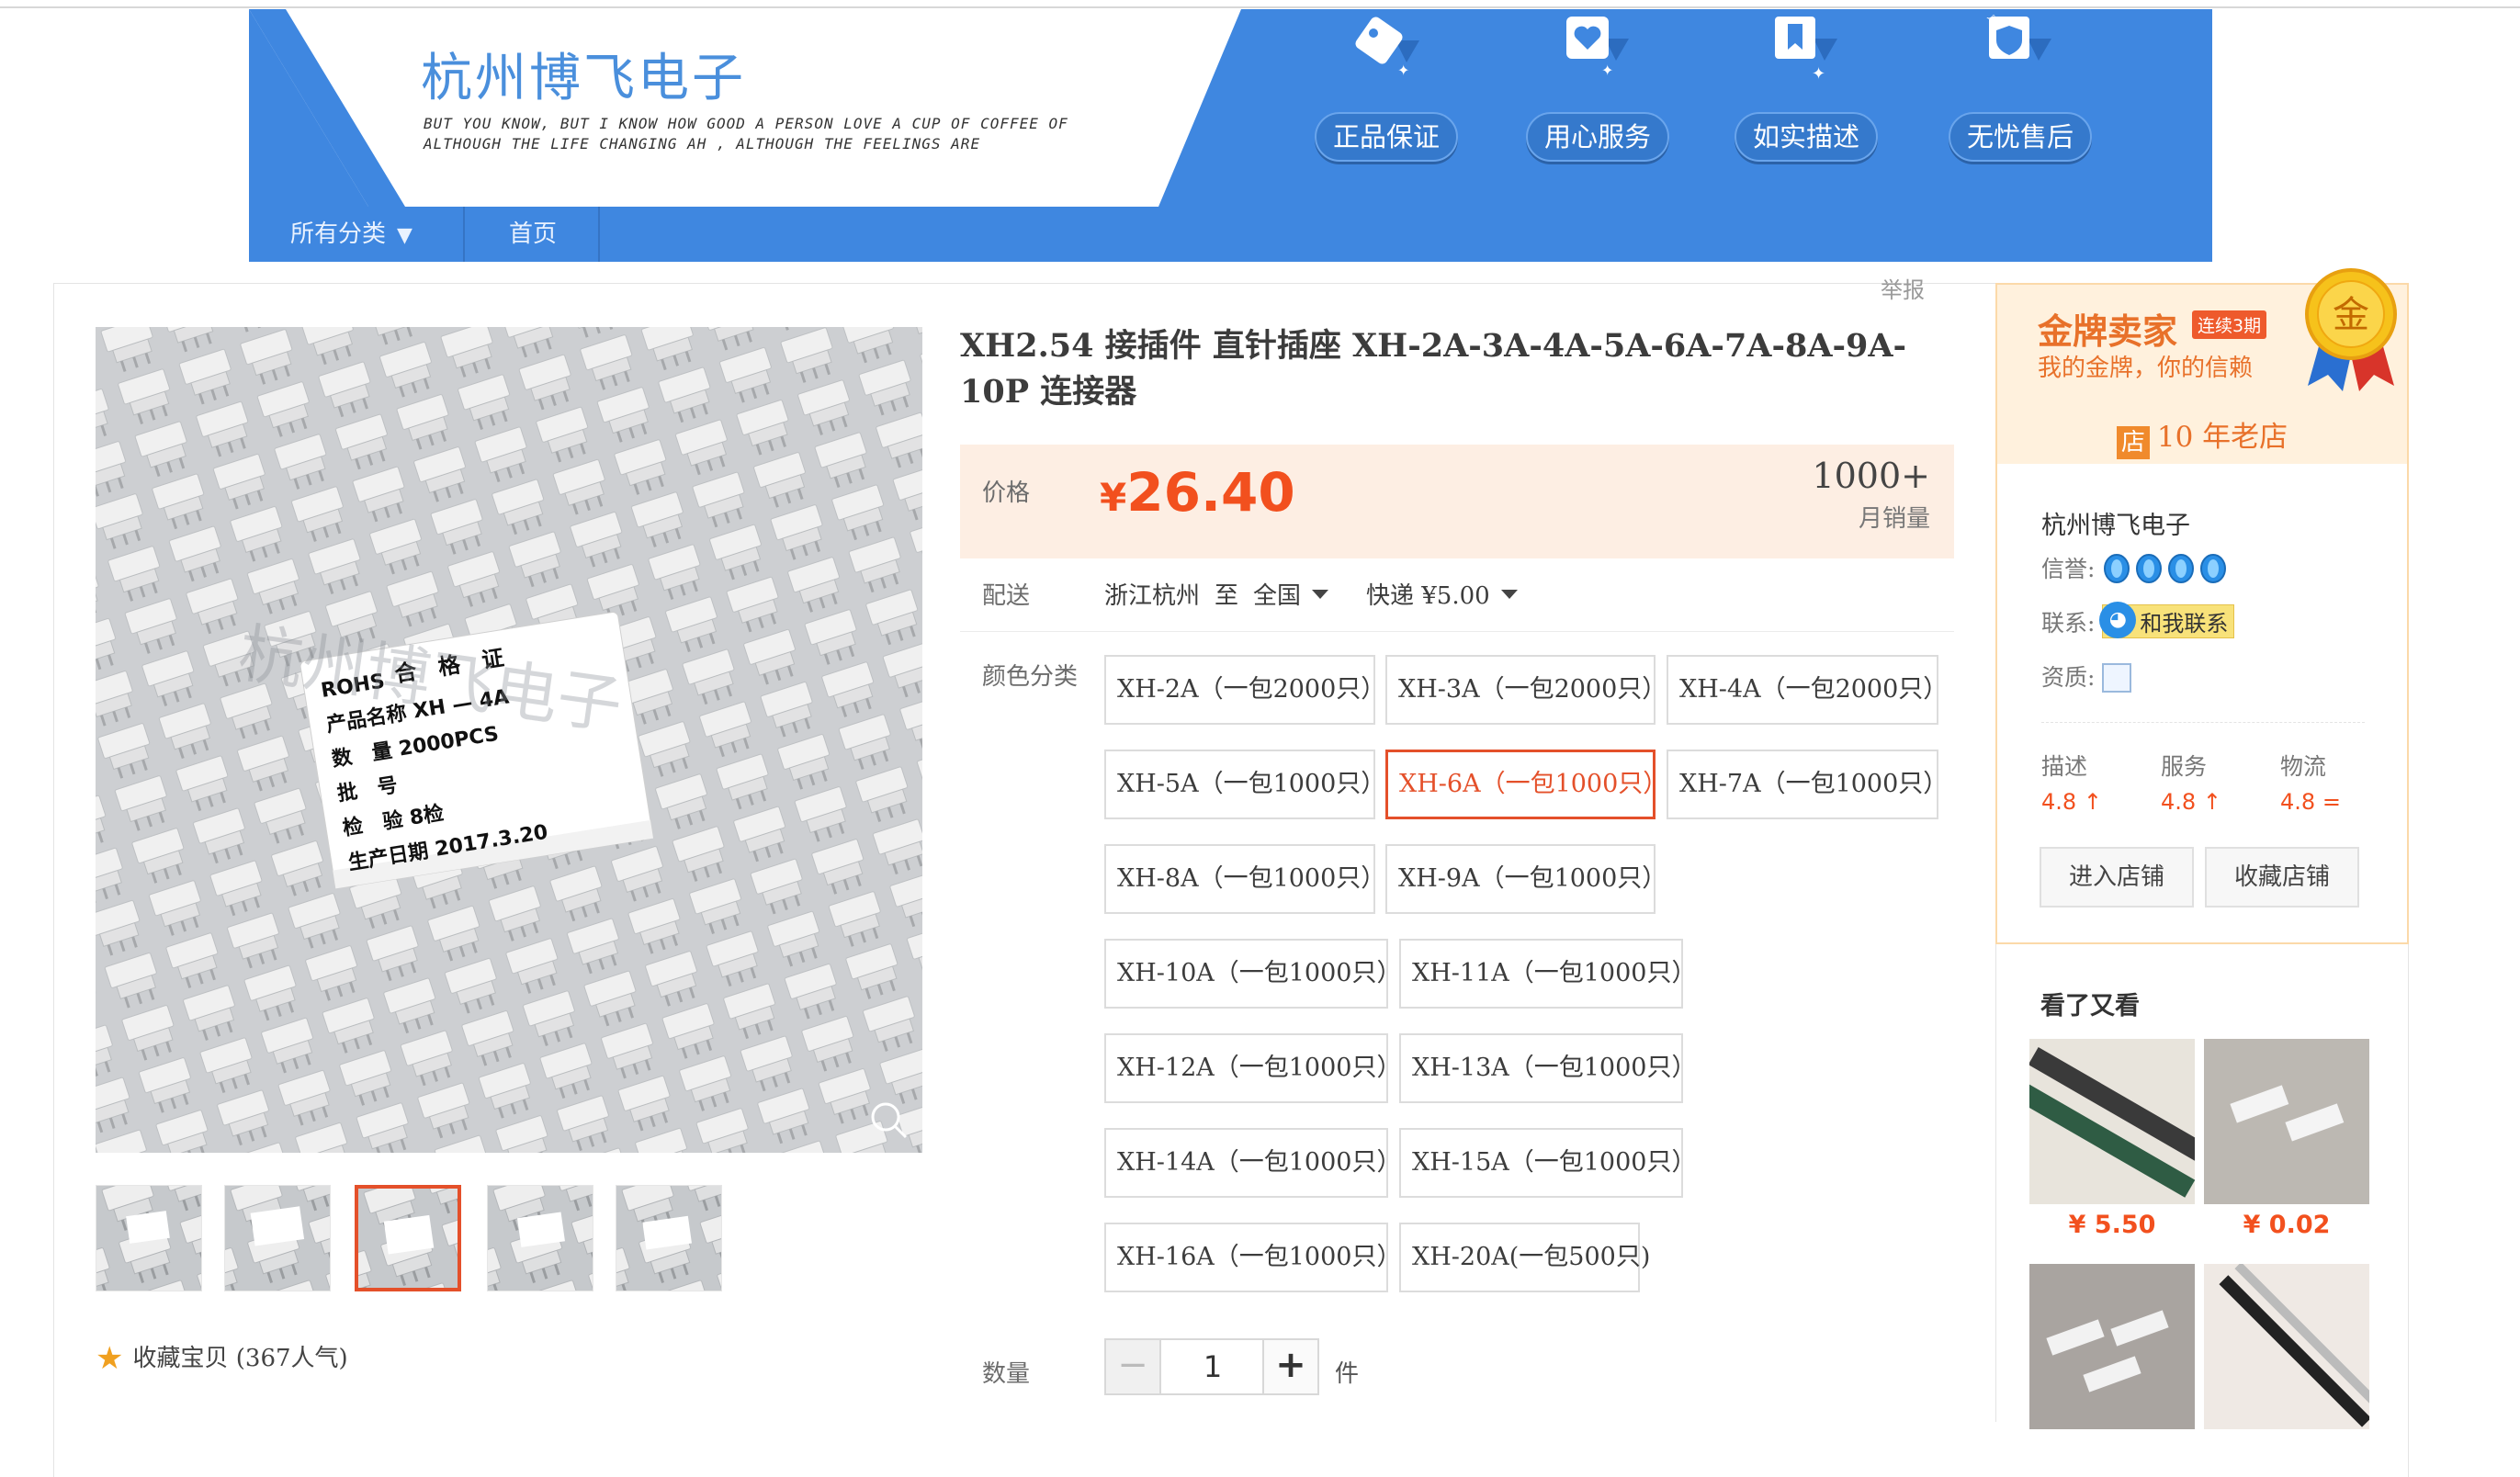 The image size is (2520, 1477). What do you see at coordinates (1442, 594) in the screenshot?
I see `express-selector: 快递 ¥5.00` at bounding box center [1442, 594].